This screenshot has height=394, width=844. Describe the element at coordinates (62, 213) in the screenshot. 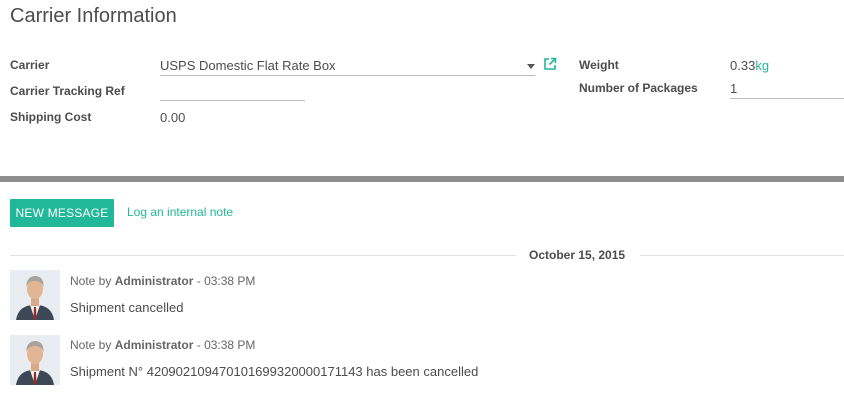

I see `new-message-button: NEW MESSAGE` at that location.